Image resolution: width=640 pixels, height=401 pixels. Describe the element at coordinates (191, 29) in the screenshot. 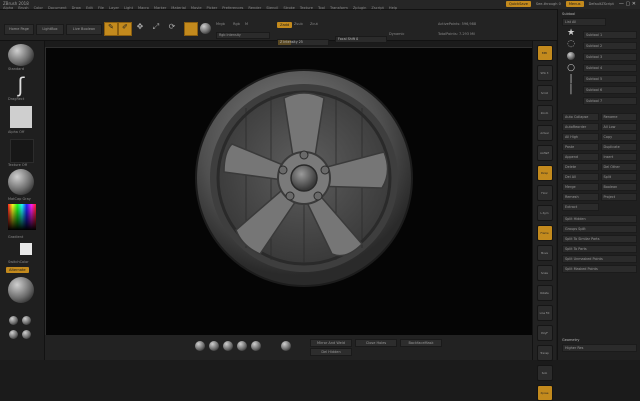

I see `material-mode-button` at that location.